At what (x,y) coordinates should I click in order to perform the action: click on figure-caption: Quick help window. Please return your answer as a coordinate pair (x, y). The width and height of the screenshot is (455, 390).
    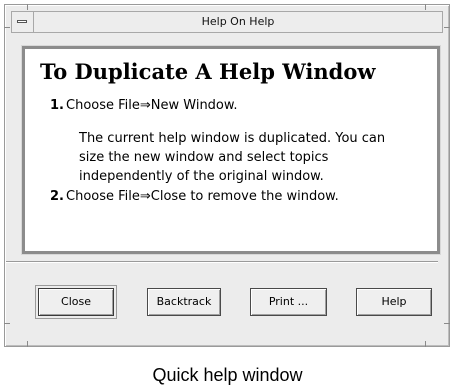
    Looking at the image, I should click on (227, 375).